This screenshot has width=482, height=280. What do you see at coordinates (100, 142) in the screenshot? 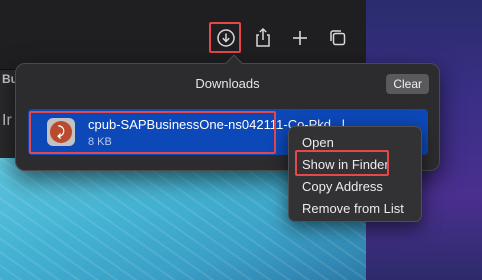
I see `download-file-size: 8 KB` at bounding box center [100, 142].